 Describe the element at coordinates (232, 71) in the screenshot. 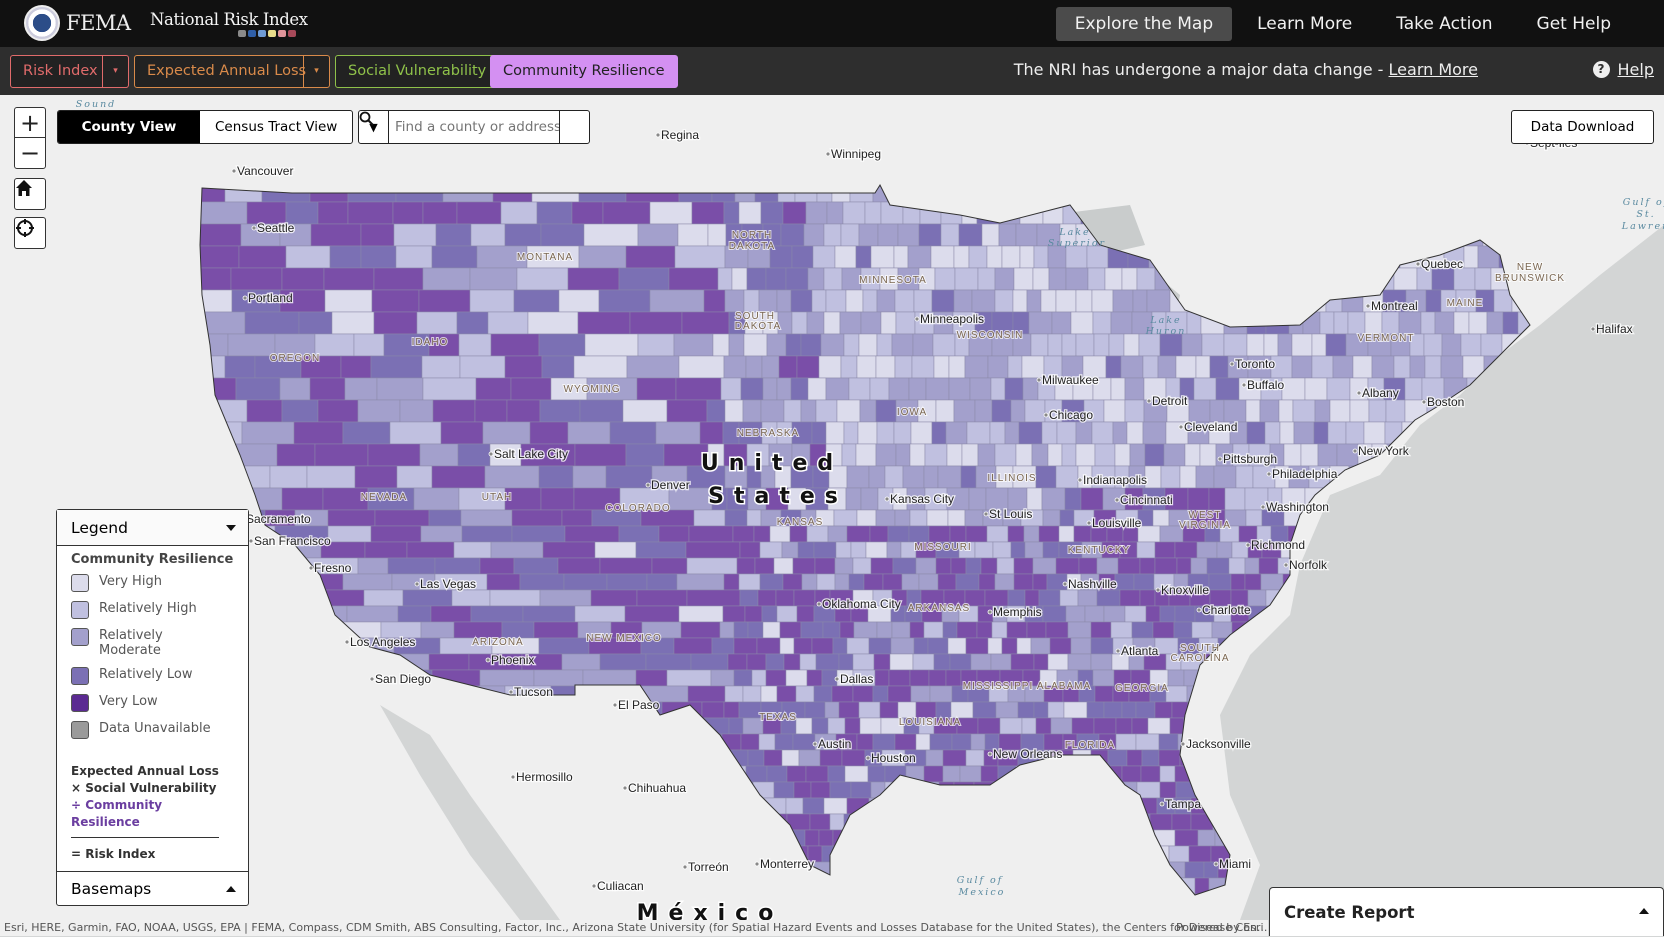

I see `tab-expected-annual-loss: Expected Annual Loss ▾` at that location.